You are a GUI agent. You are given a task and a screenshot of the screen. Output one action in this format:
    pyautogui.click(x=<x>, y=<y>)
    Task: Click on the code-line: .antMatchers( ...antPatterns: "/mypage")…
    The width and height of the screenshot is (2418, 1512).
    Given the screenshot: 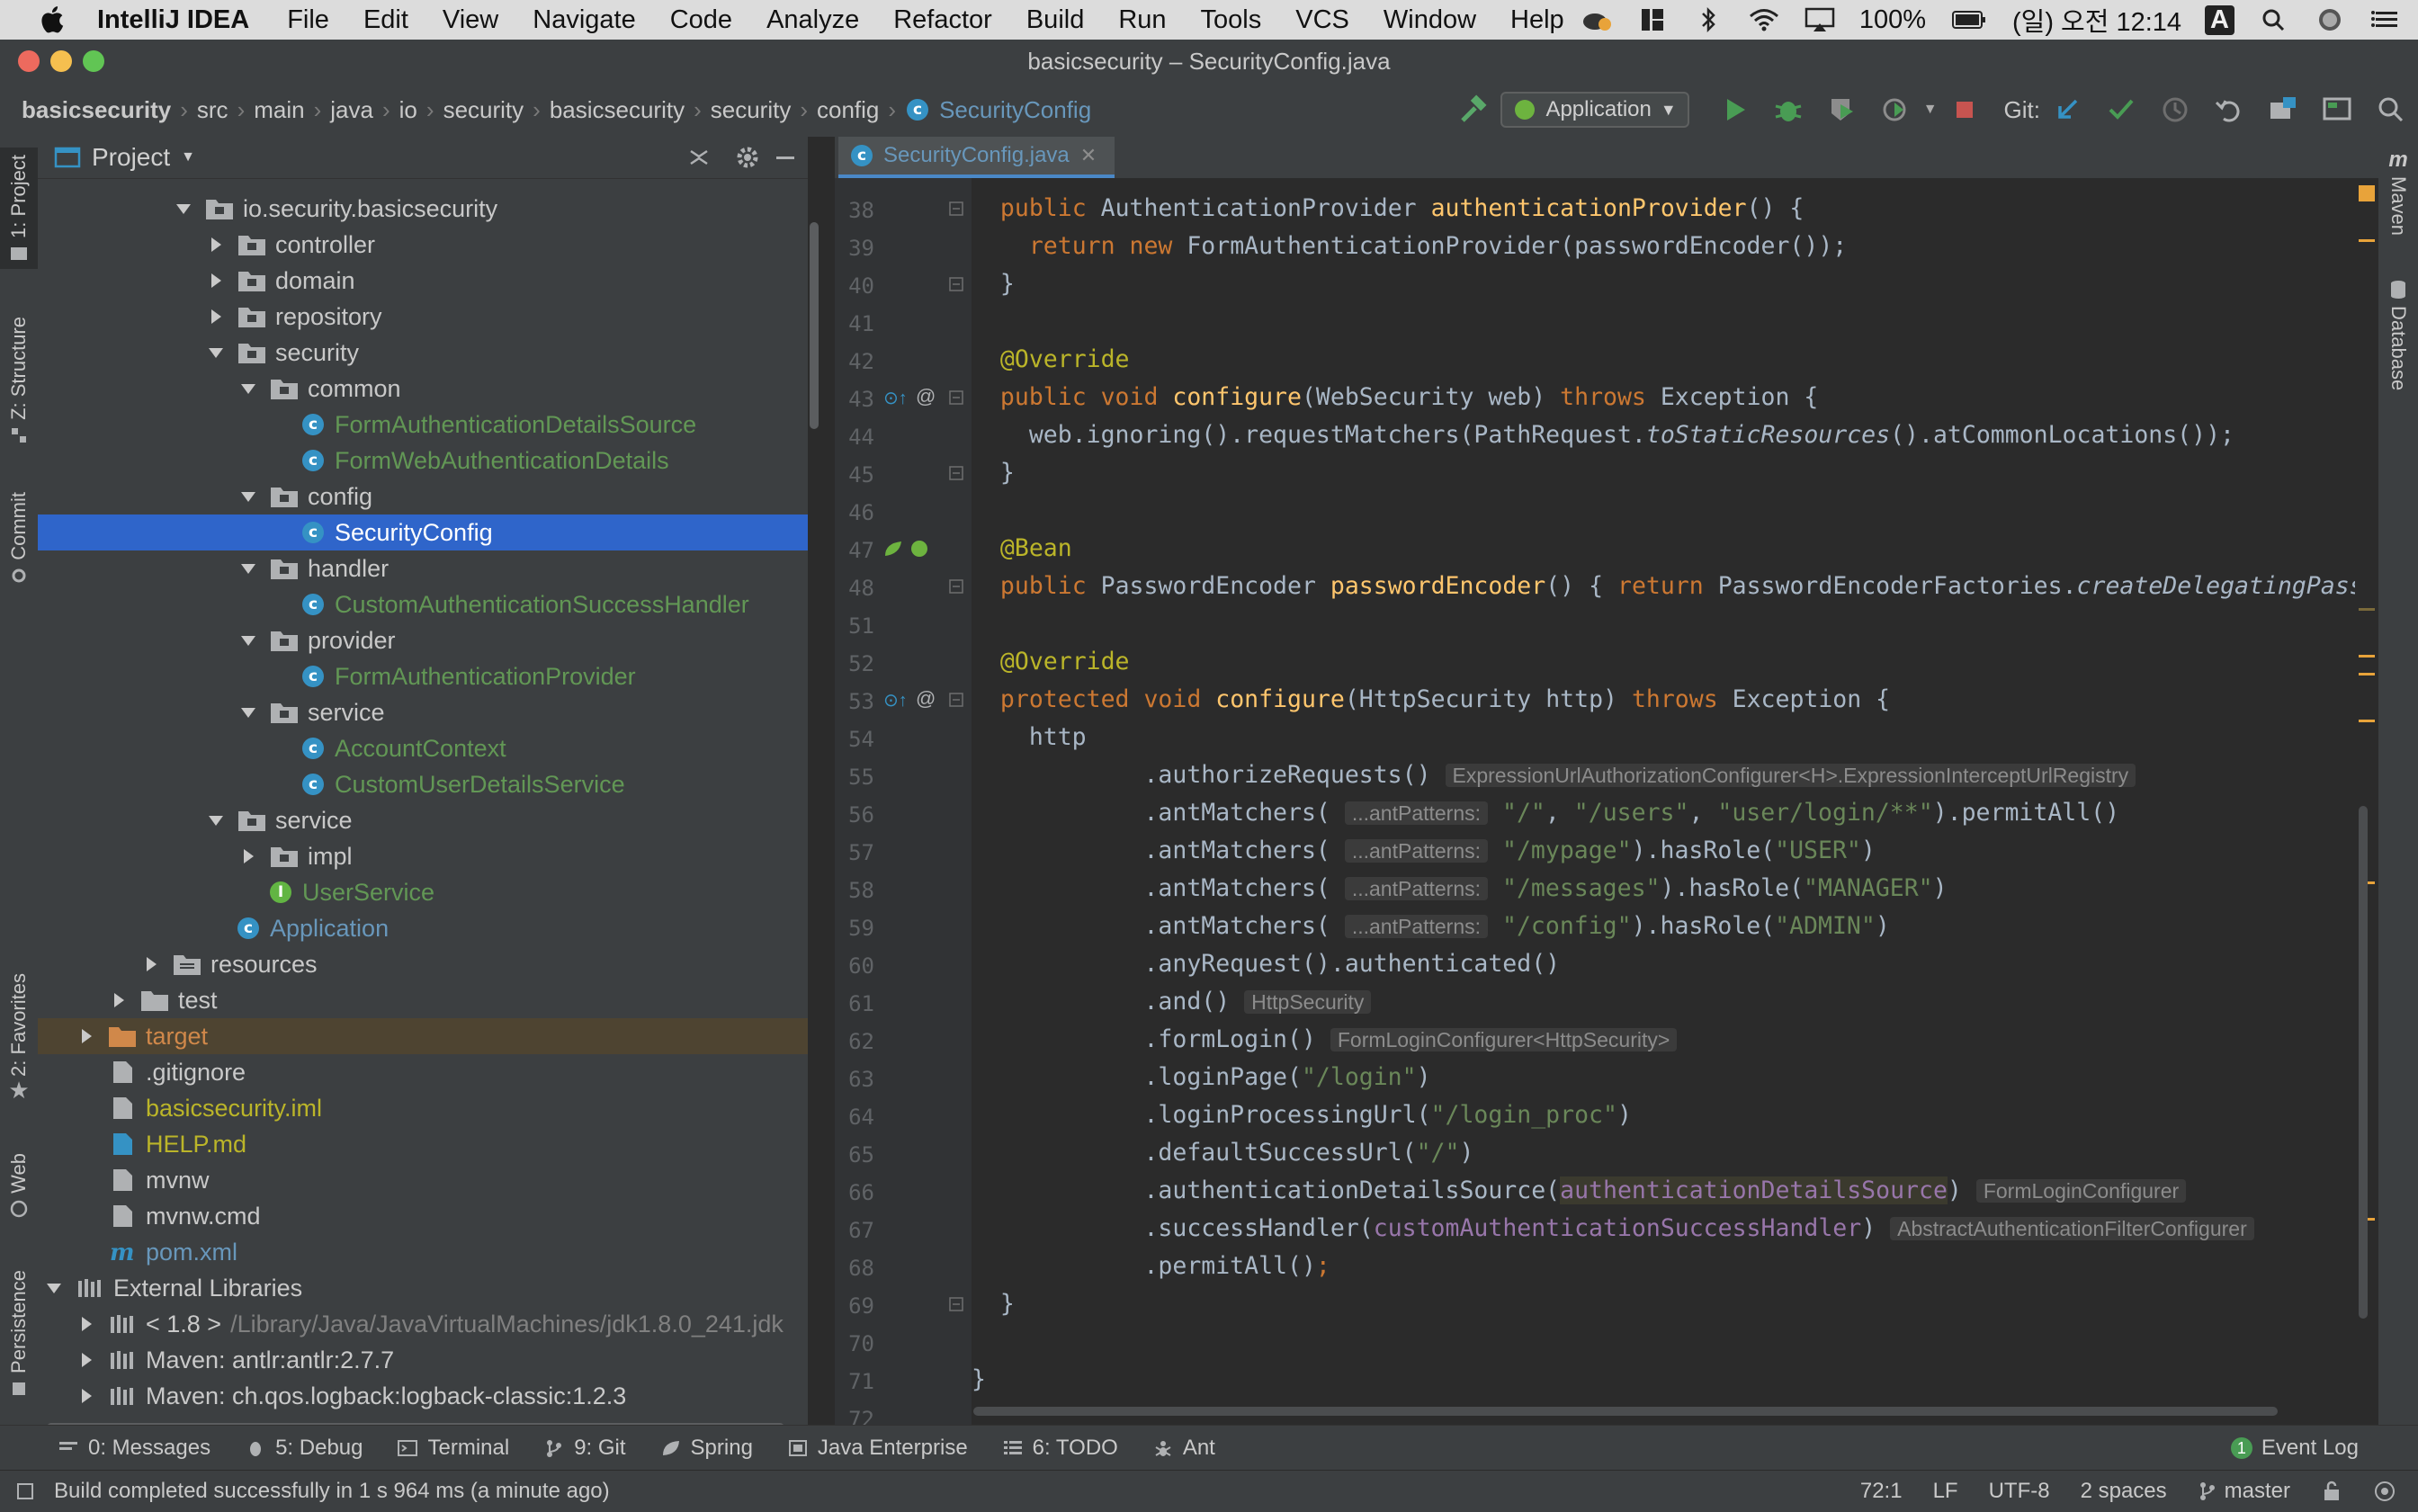 What is the action you would take?
    pyautogui.click(x=1423, y=851)
    